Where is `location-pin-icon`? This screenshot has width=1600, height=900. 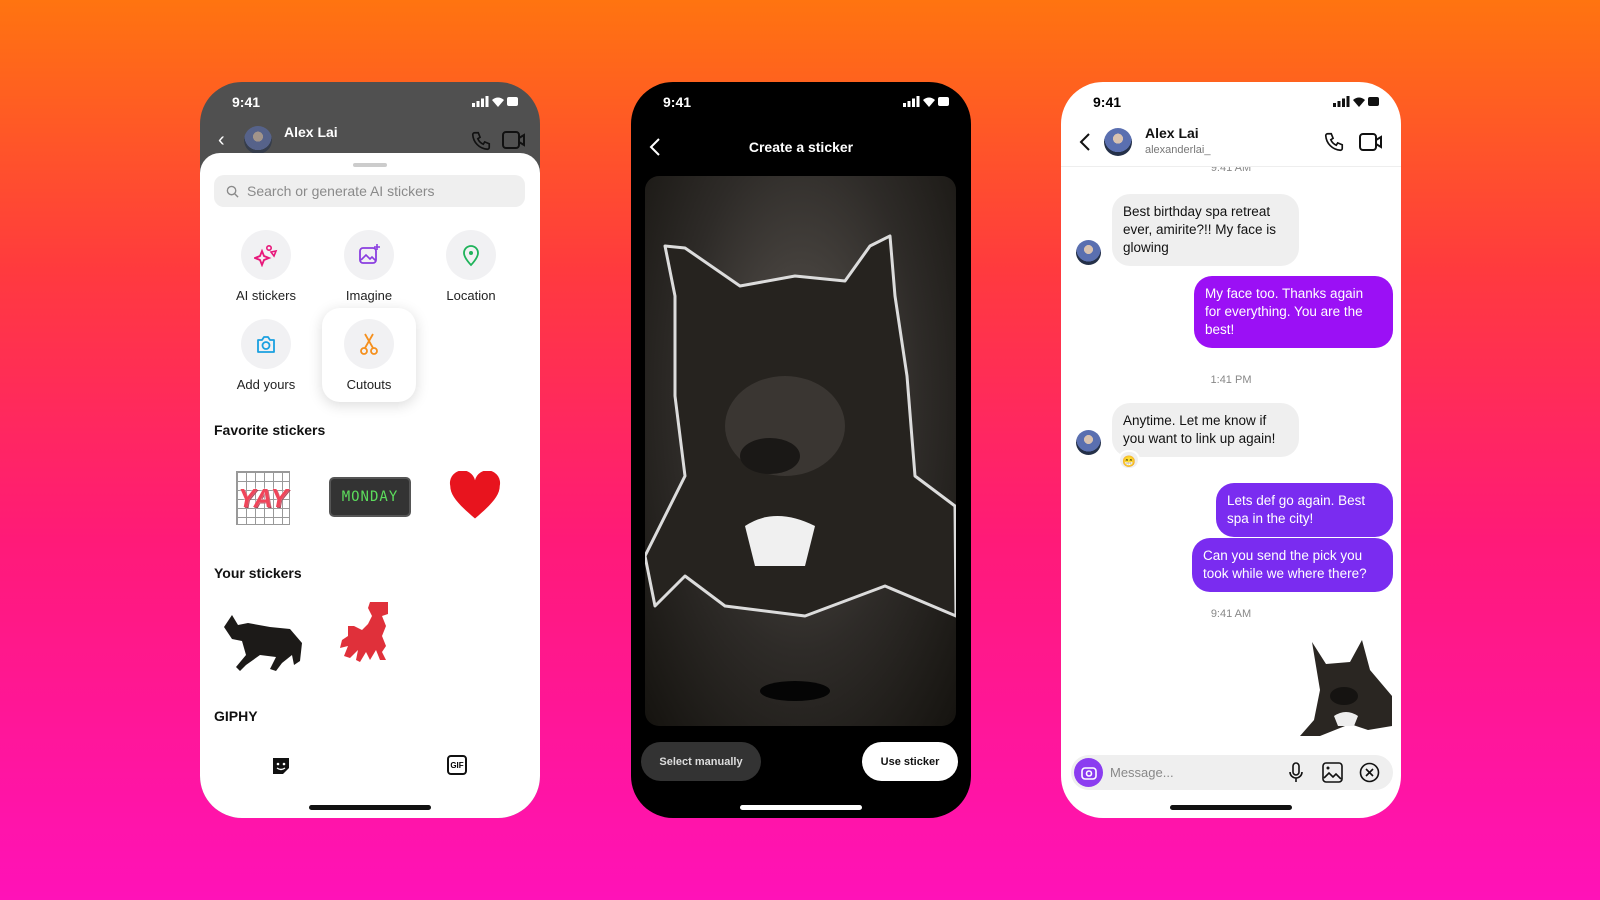
location-pin-icon is located at coordinates (471, 256).